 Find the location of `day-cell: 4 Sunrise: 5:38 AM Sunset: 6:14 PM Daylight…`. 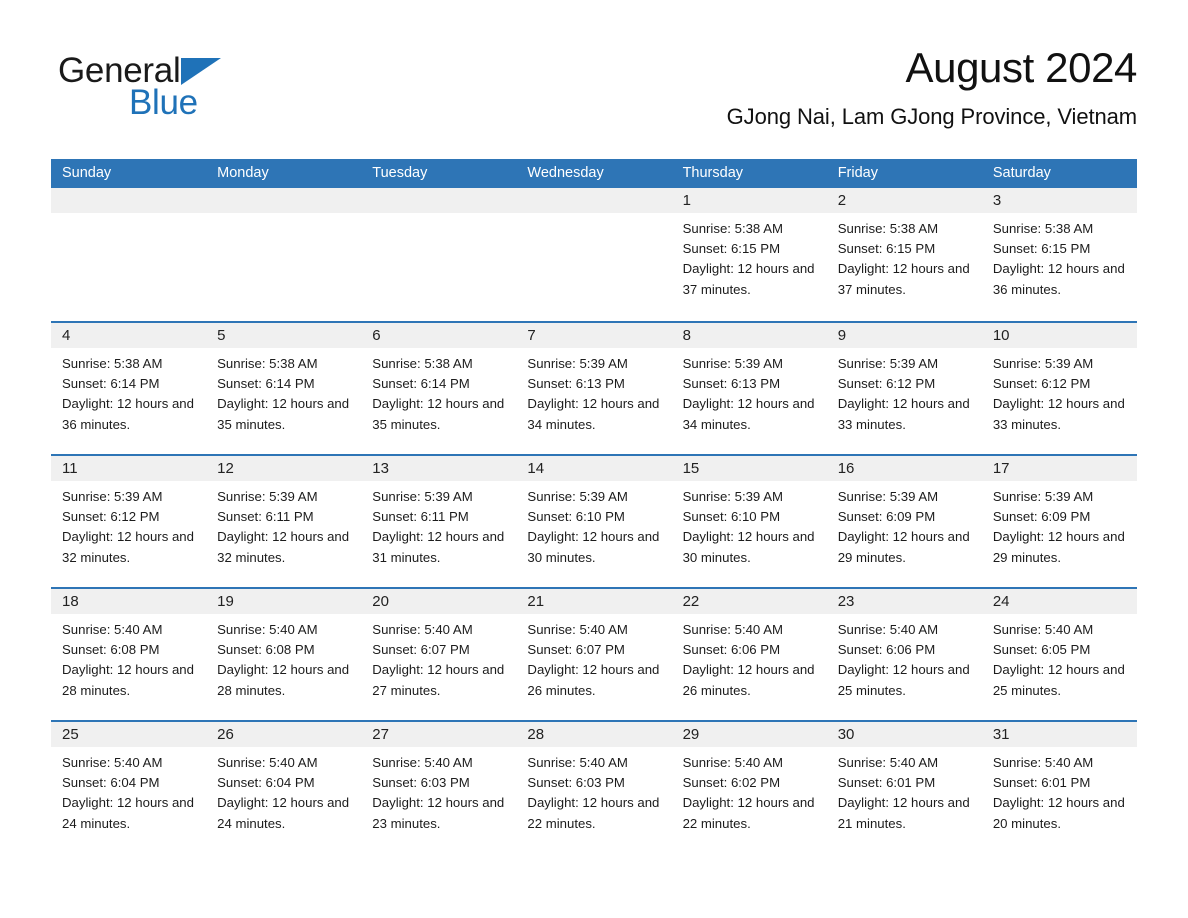

day-cell: 4 Sunrise: 5:38 AM Sunset: 6:14 PM Daylight… is located at coordinates (129, 388).